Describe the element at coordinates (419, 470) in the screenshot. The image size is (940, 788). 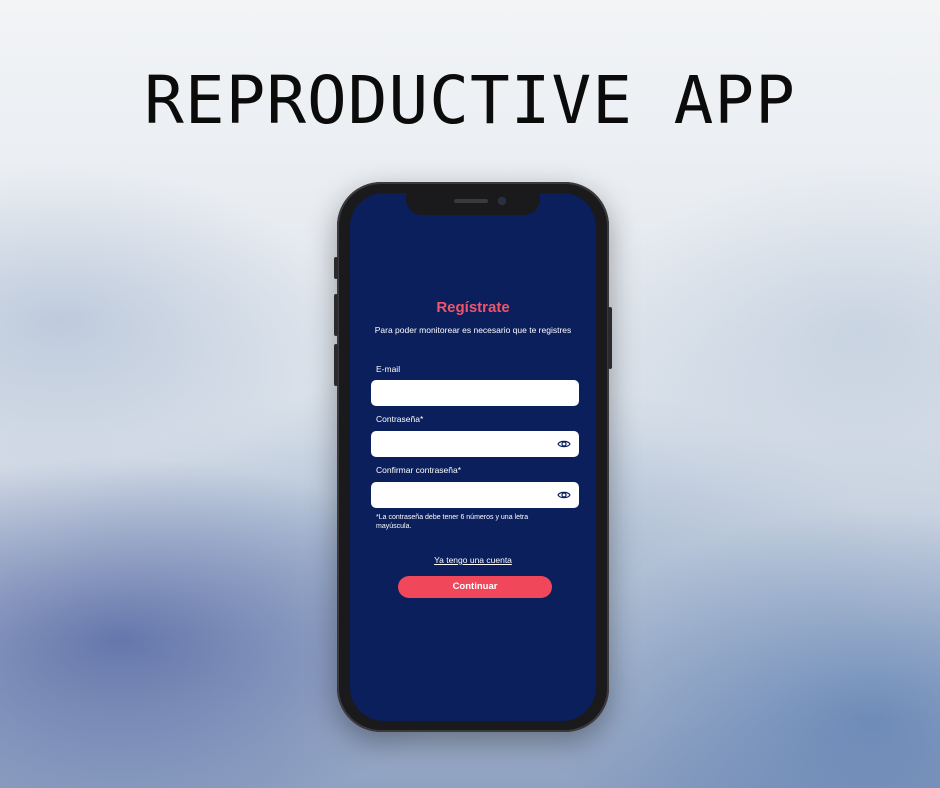
I see `confirm-password-label: Confirmar contraseña*` at that location.